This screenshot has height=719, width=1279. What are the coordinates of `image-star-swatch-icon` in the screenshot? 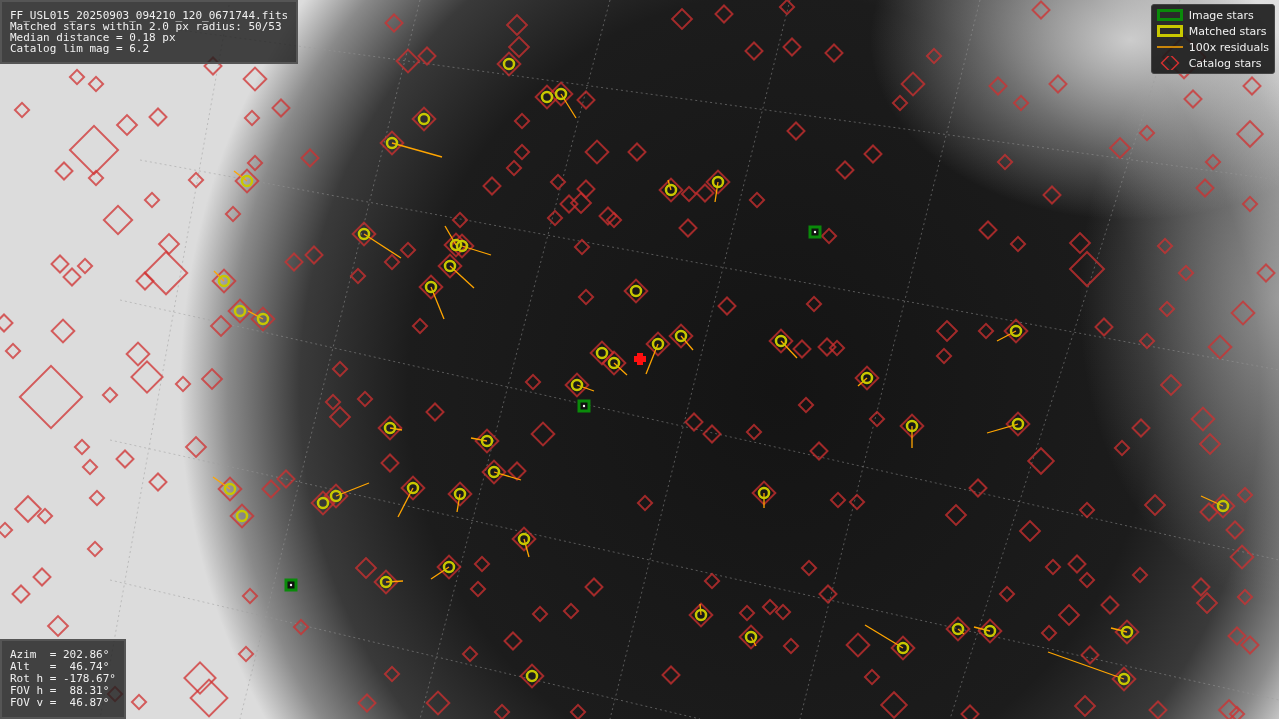 It's located at (1169, 15).